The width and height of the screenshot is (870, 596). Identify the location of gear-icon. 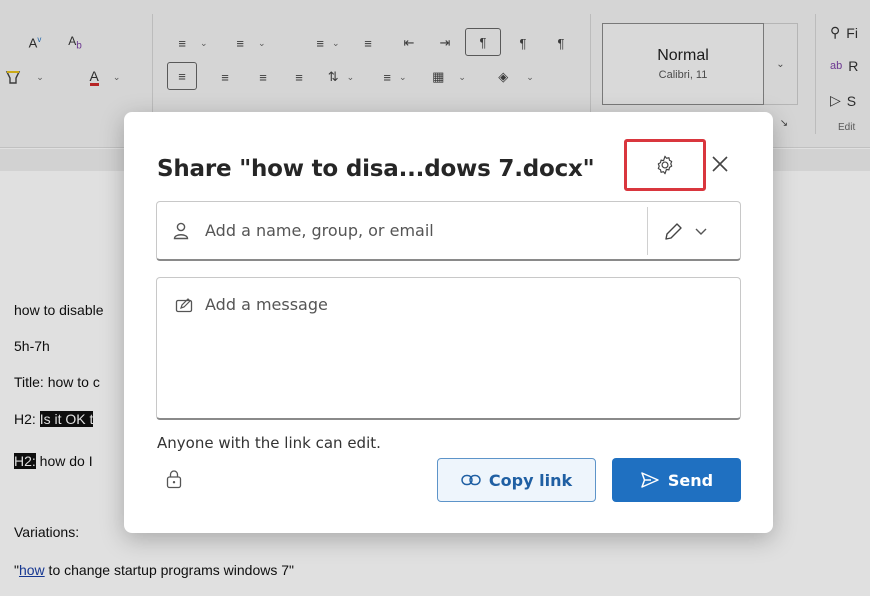
(665, 165).